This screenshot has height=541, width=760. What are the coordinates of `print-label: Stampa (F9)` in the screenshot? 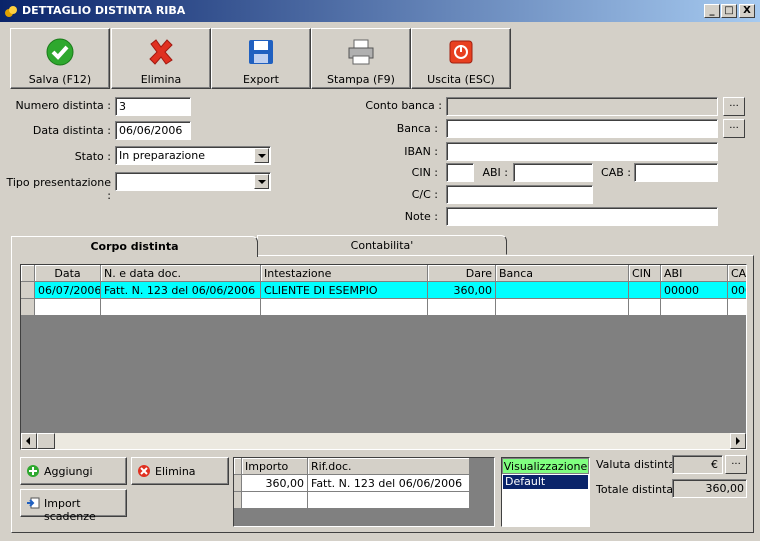 It's located at (361, 79).